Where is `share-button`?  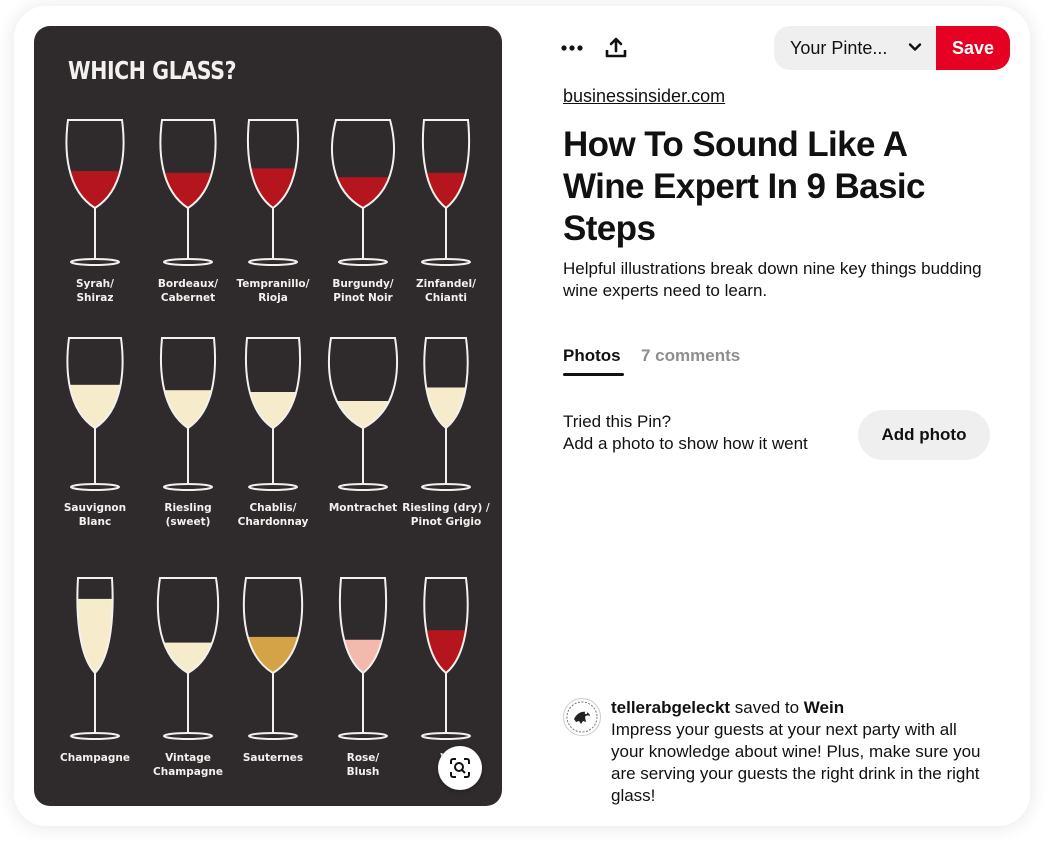 share-button is located at coordinates (616, 48).